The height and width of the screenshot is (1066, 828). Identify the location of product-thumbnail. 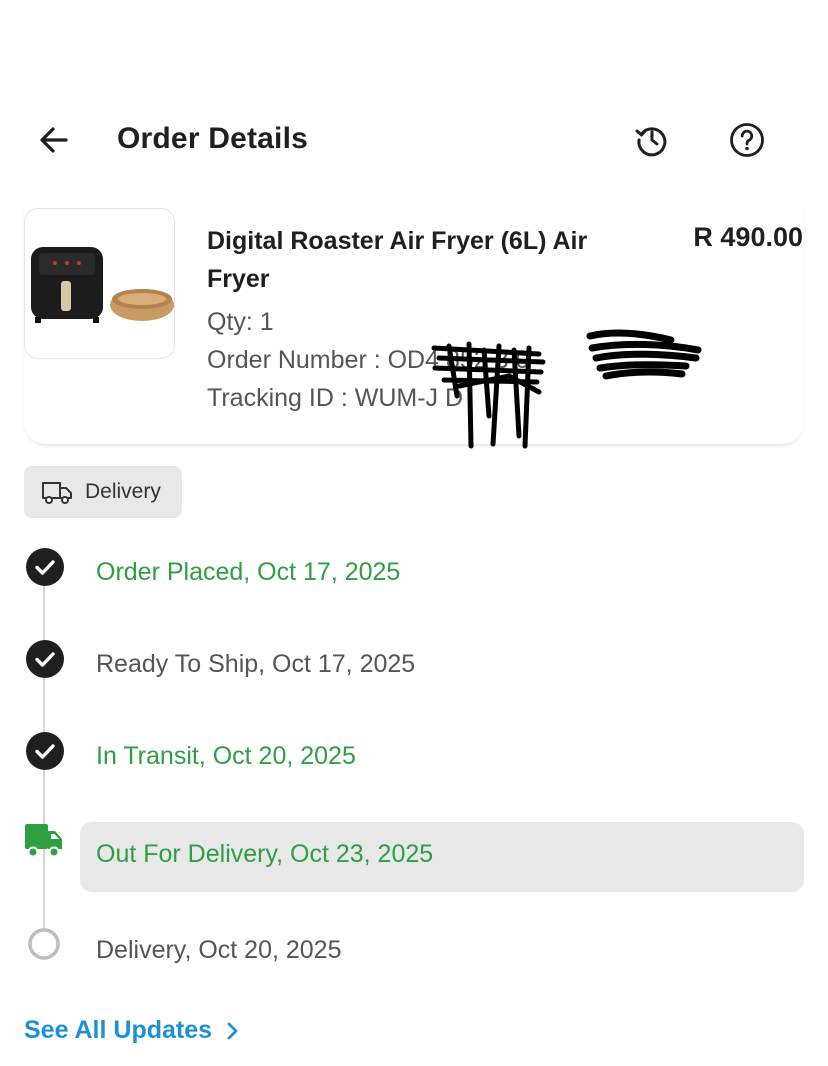
(99, 283).